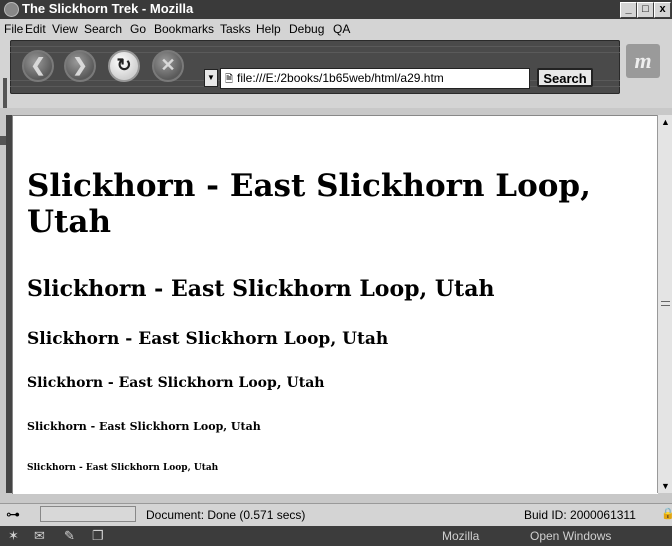  Describe the element at coordinates (336, 9) in the screenshot. I see `title-bar: The Slickhorn Trek - Mozilla _ □ x` at that location.